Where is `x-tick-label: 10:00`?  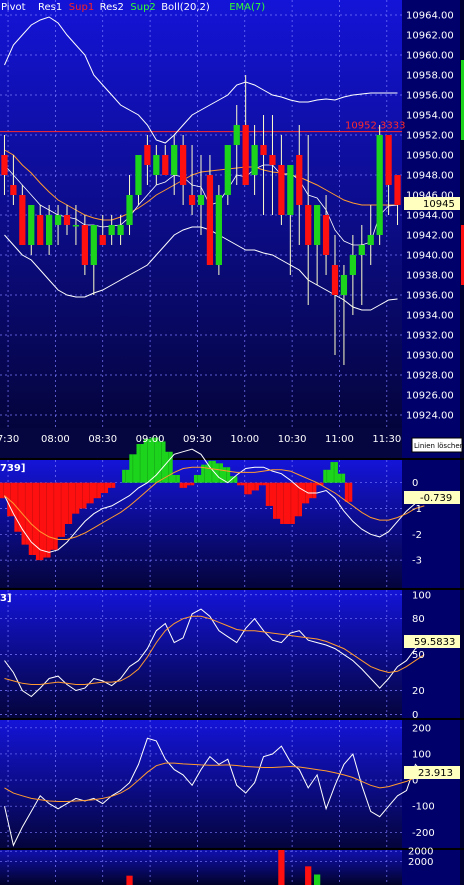 x-tick-label: 10:00 is located at coordinates (244, 439).